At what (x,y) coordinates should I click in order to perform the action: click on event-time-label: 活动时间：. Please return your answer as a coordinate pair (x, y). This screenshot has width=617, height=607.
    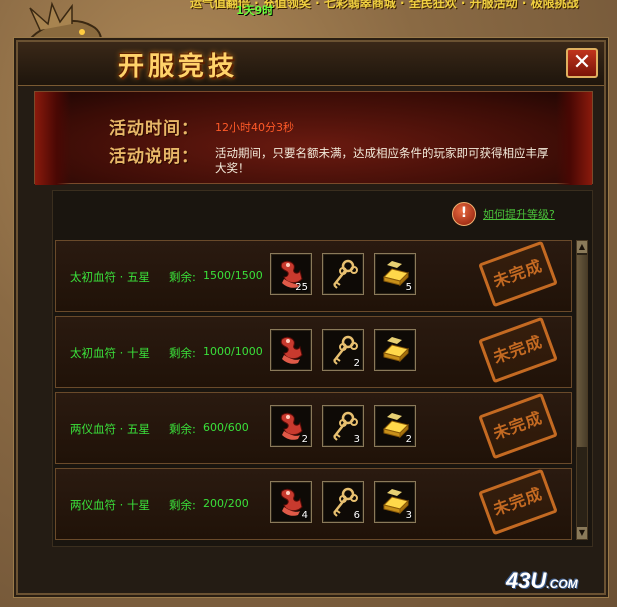
    Looking at the image, I should click on (154, 129).